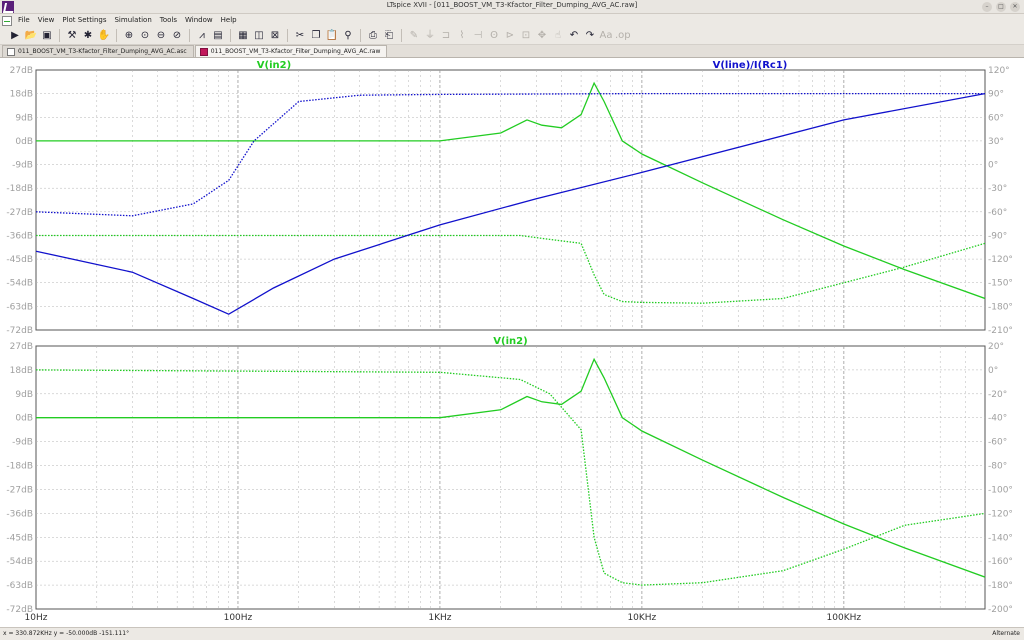 This screenshot has width=1024, height=640. I want to click on open-icon: 📂, so click(31, 36).